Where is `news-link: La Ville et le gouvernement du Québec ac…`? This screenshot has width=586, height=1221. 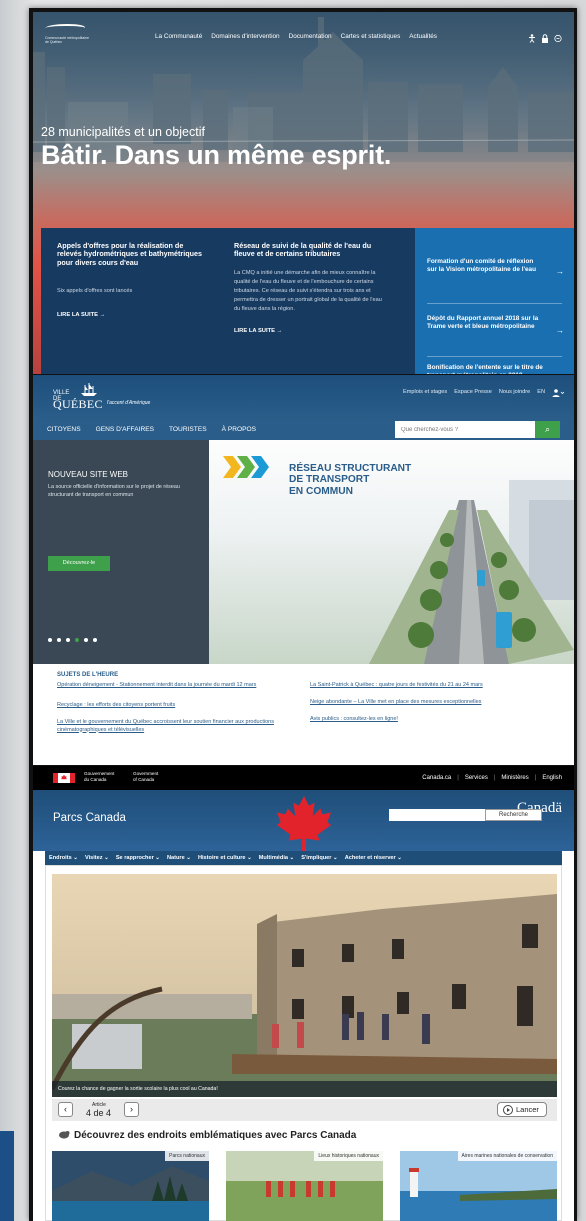
news-link: La Ville et le gouvernement du Québec ac… is located at coordinates (173, 726).